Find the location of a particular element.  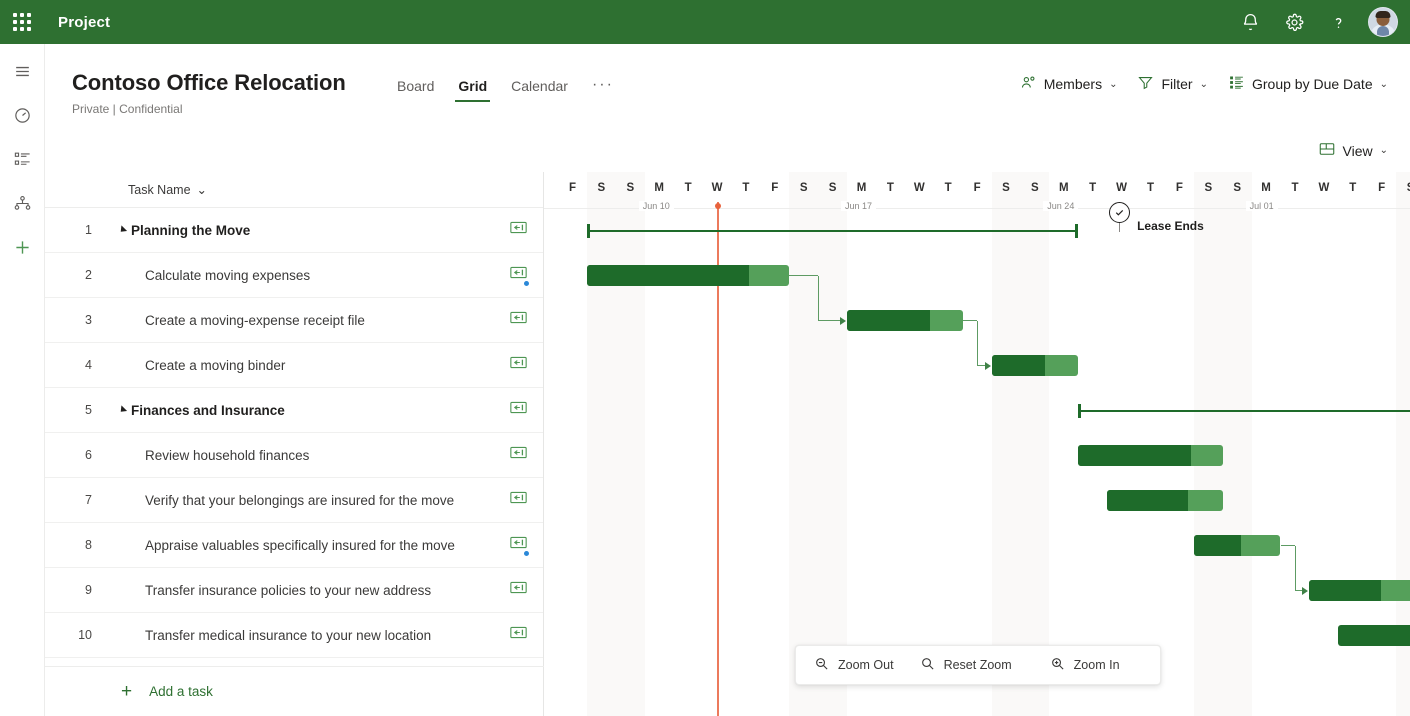

hamburger-menu-icon is located at coordinates (22, 71).